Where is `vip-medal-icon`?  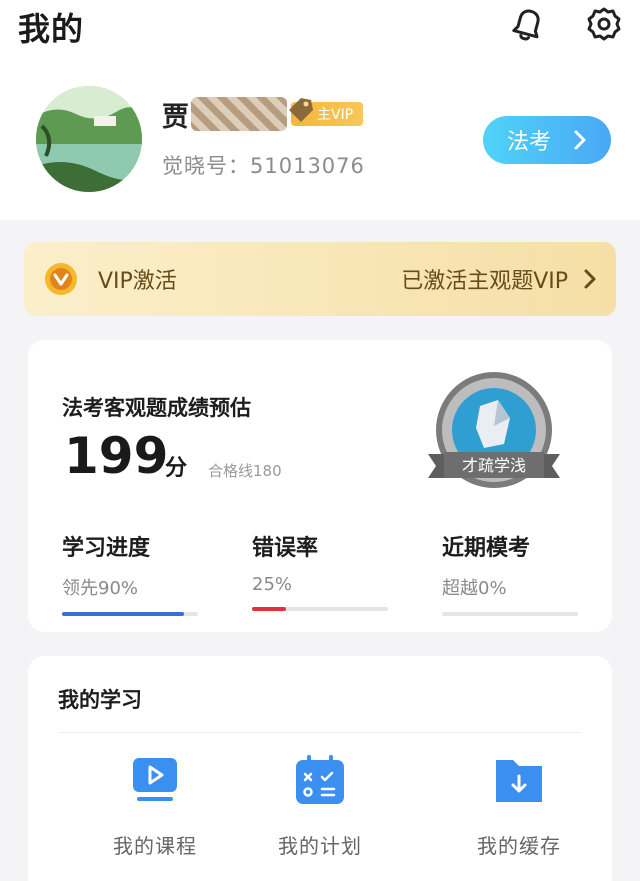
vip-medal-icon is located at coordinates (61, 279).